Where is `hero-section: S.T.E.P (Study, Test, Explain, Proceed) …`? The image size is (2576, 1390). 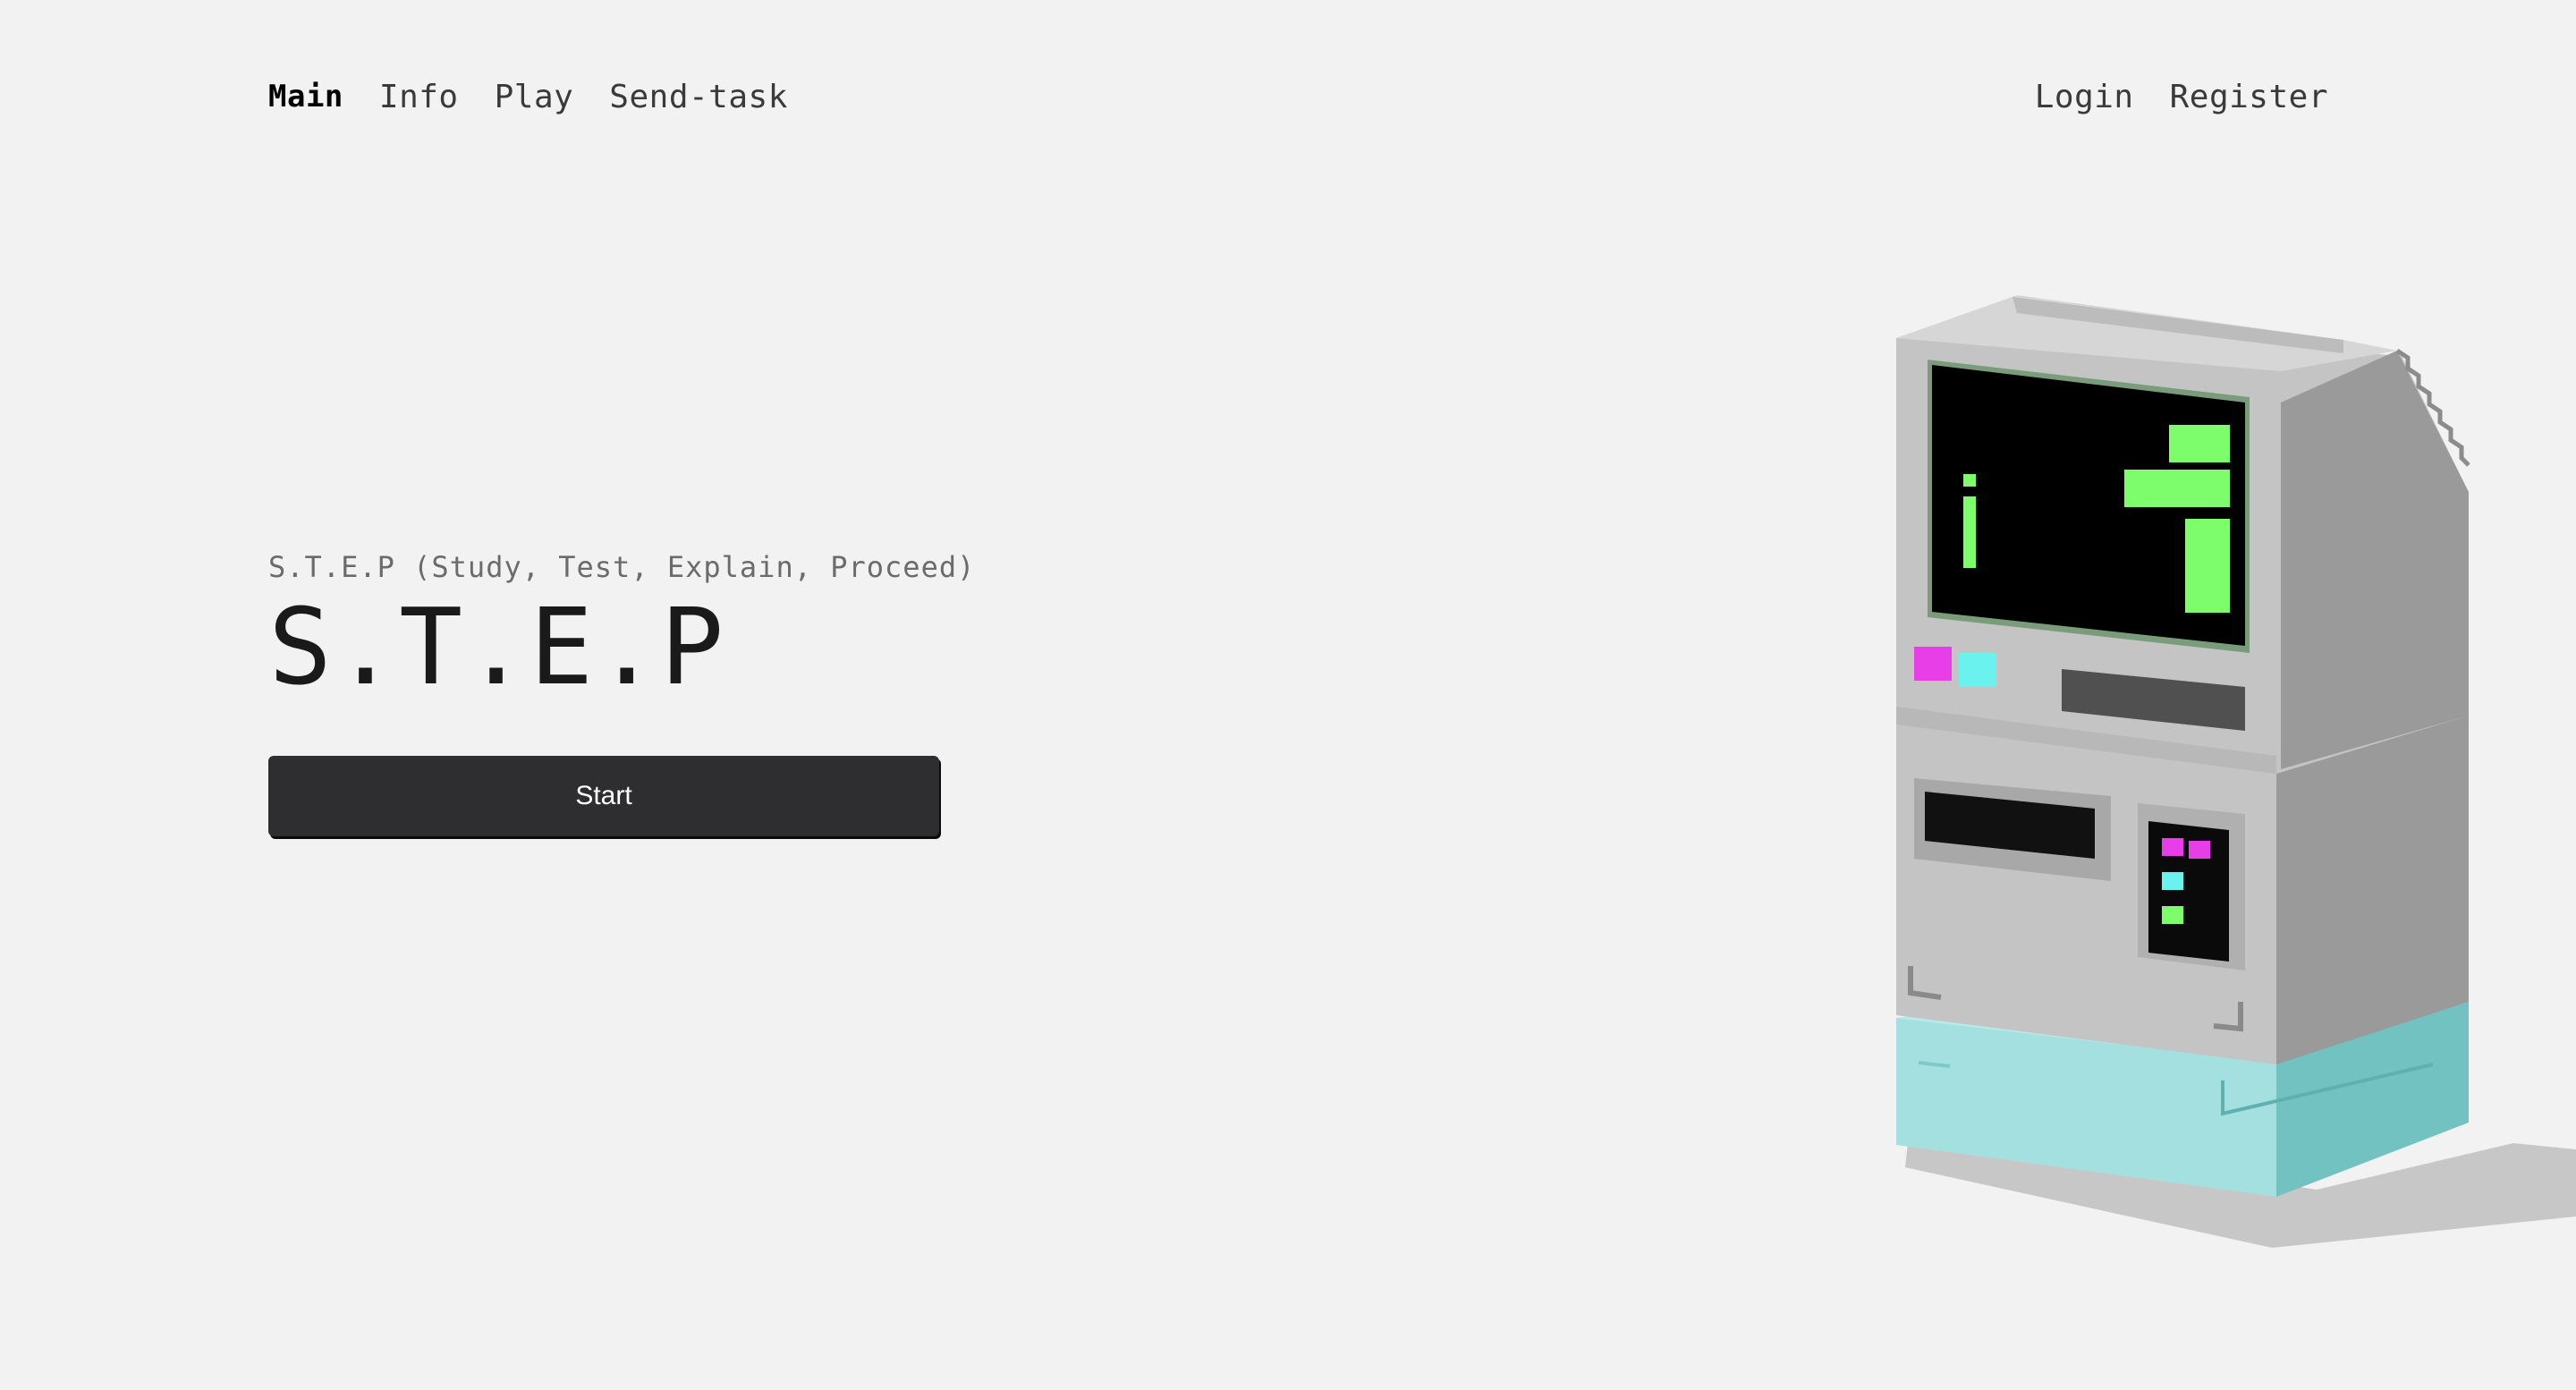
hero-section: S.T.E.P (Study, Test, Explain, Proceed) … is located at coordinates (621, 628).